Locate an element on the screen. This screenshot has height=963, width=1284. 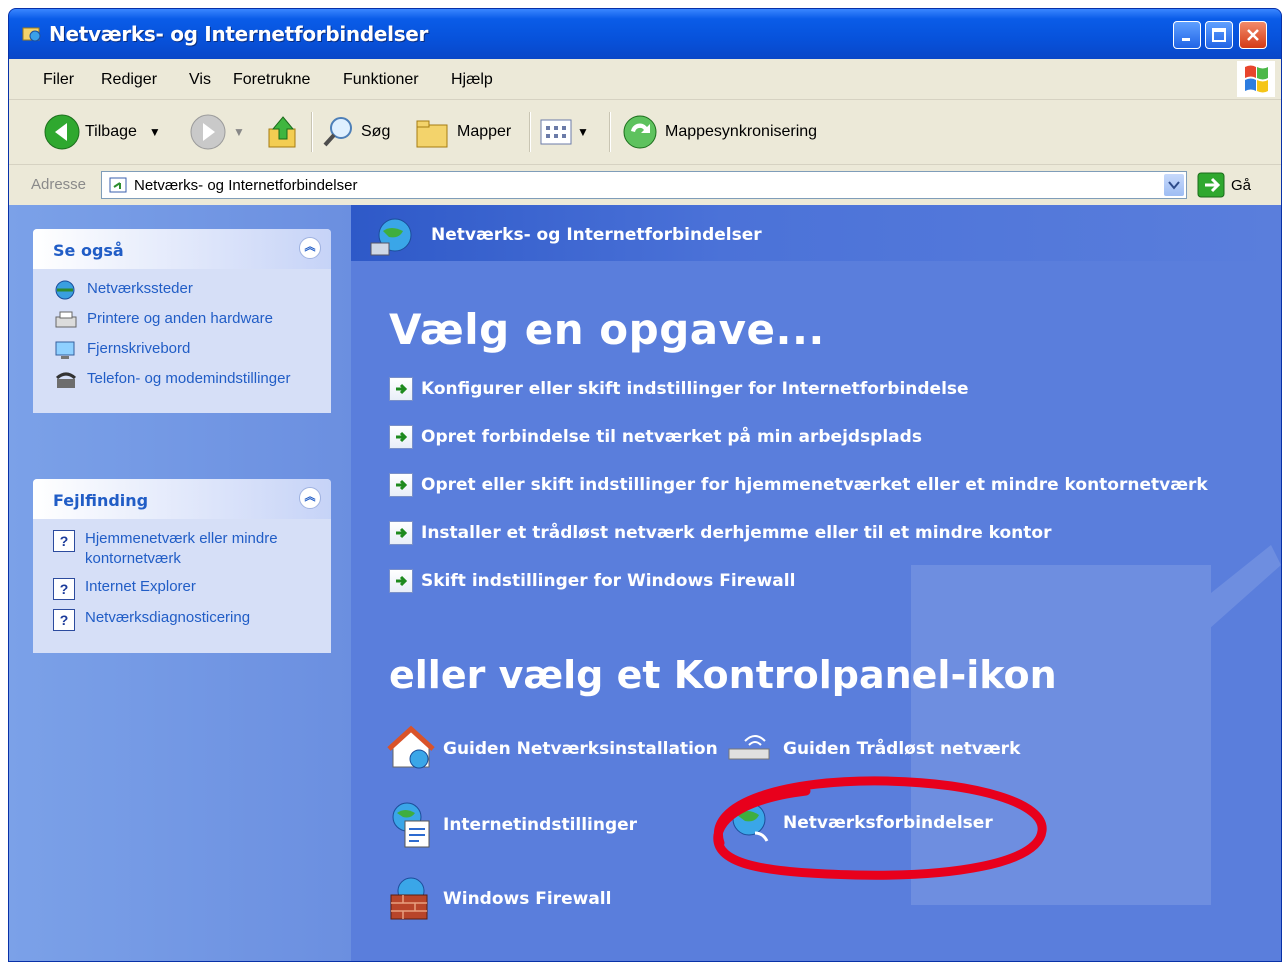
close-button is located at coordinates (1253, 35).